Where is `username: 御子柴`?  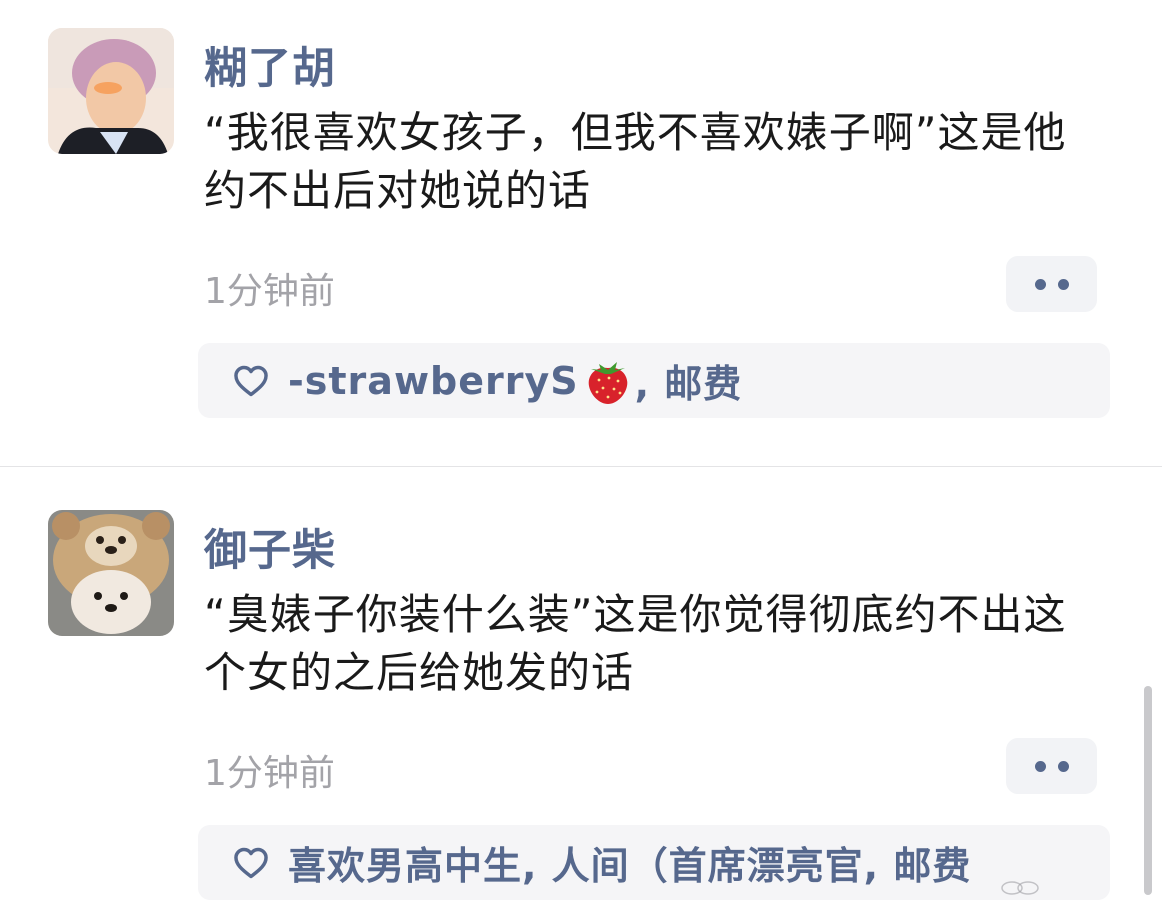
username: 御子柴 is located at coordinates (270, 547).